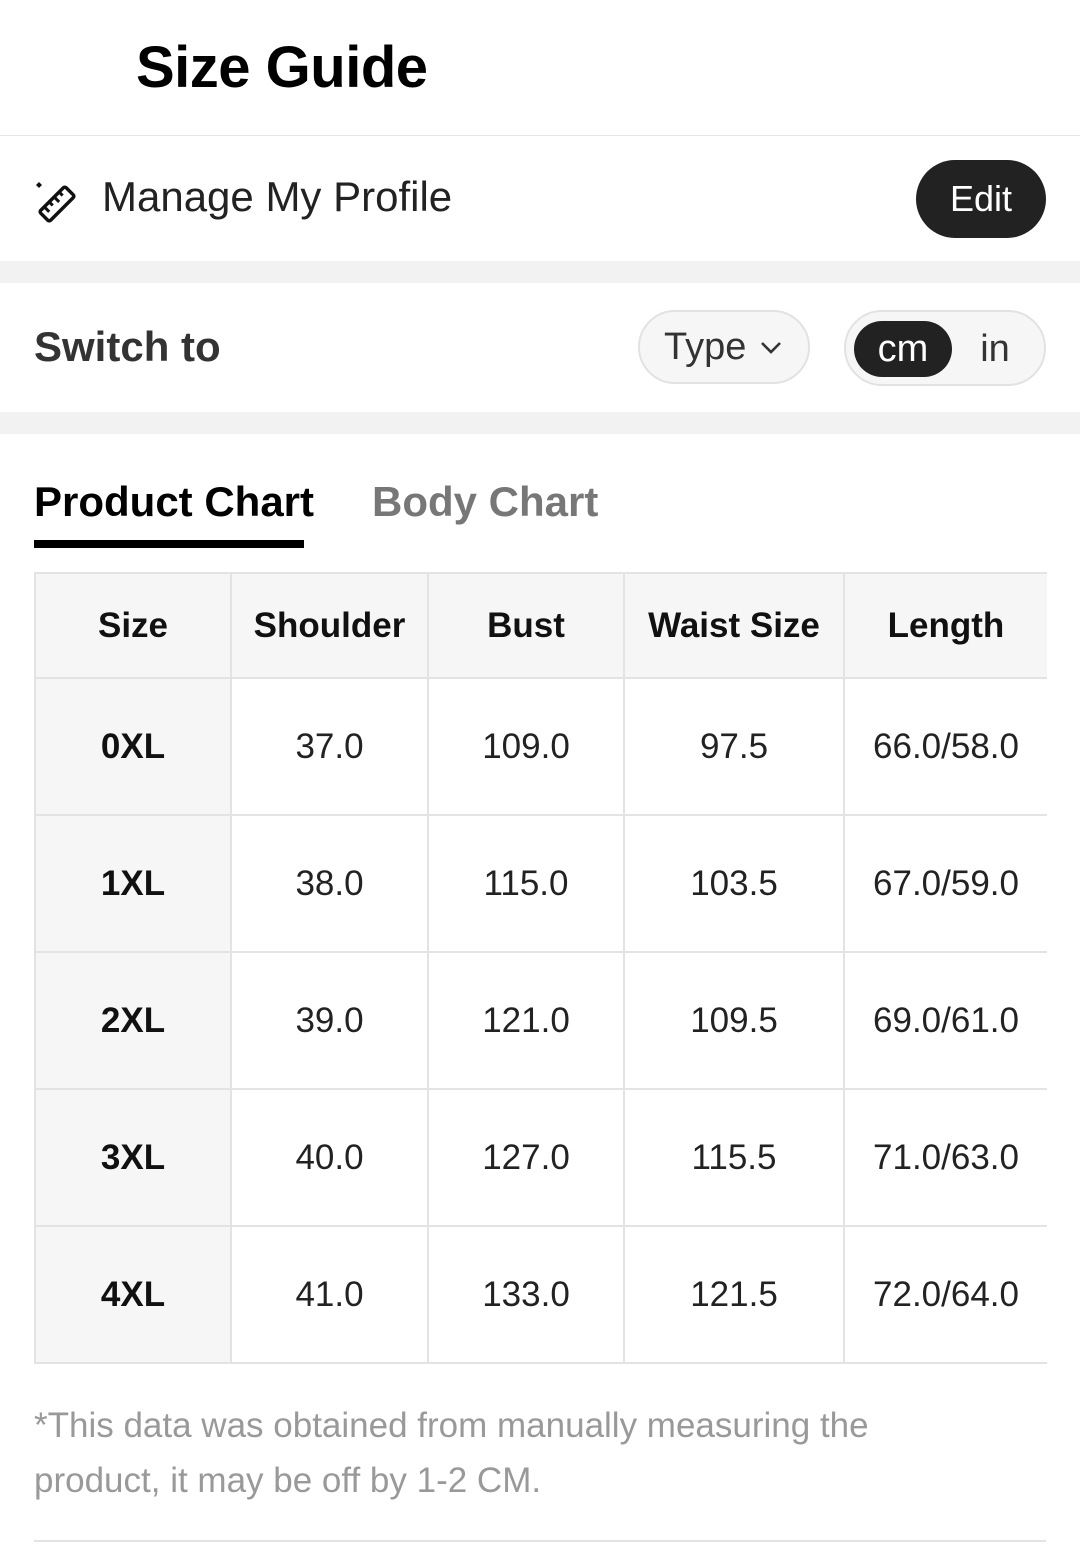 The image size is (1080, 1550). I want to click on back-button, so click(60, 70).